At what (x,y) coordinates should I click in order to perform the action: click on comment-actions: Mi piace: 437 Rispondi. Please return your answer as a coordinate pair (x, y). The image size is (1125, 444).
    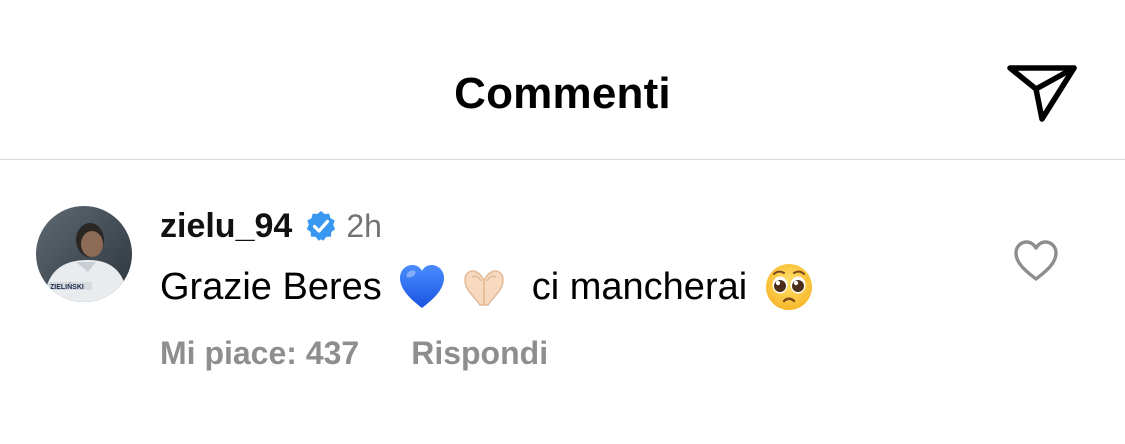
    Looking at the image, I should click on (354, 353).